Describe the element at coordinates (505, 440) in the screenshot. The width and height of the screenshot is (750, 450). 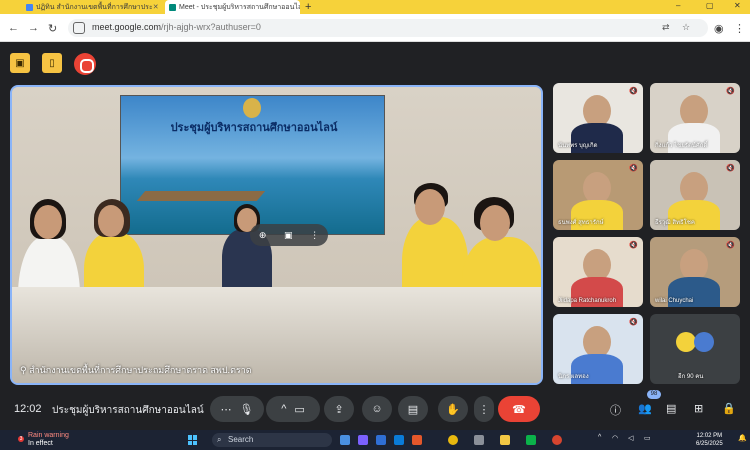
I see `file-explorer-icon` at that location.